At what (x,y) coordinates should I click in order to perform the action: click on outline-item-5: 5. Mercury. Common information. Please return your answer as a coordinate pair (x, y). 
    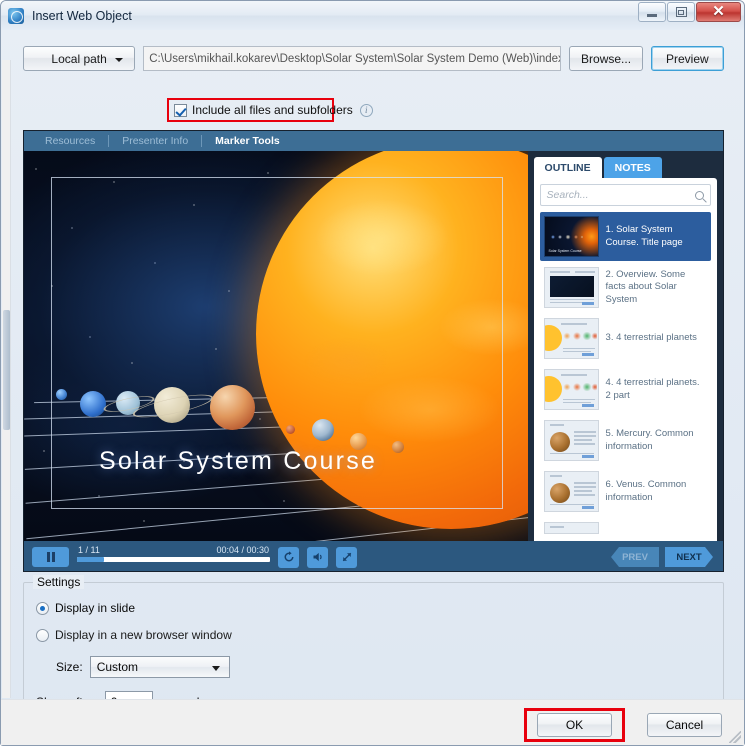
    Looking at the image, I should click on (625, 440).